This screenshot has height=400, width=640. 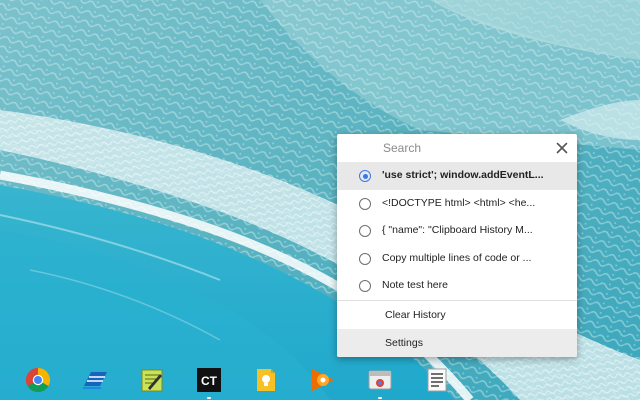 I want to click on radio-selected-icon, so click(x=365, y=176).